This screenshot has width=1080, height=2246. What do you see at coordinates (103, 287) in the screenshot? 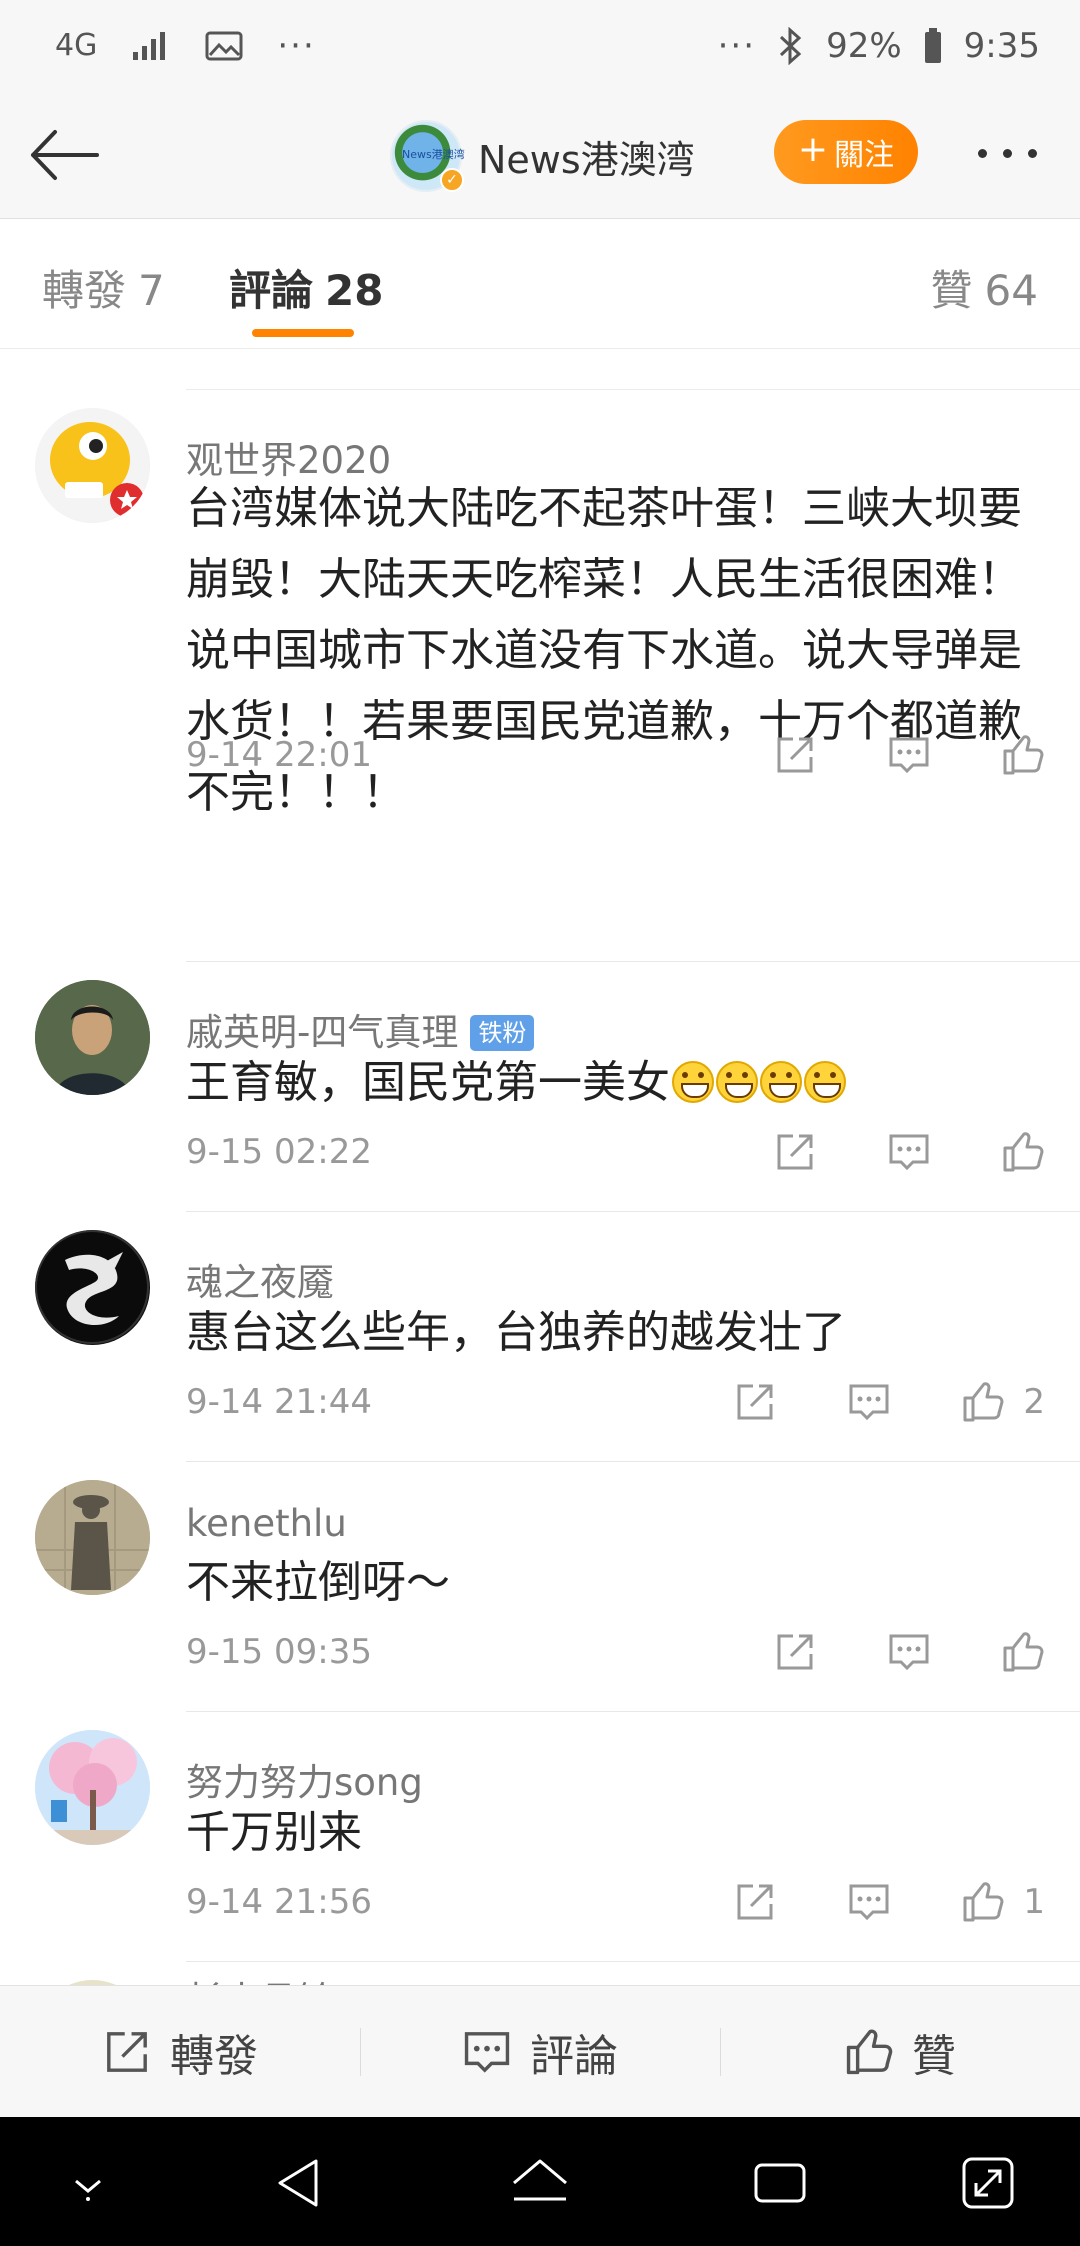
I see `tab-repost: 轉發 7` at bounding box center [103, 287].